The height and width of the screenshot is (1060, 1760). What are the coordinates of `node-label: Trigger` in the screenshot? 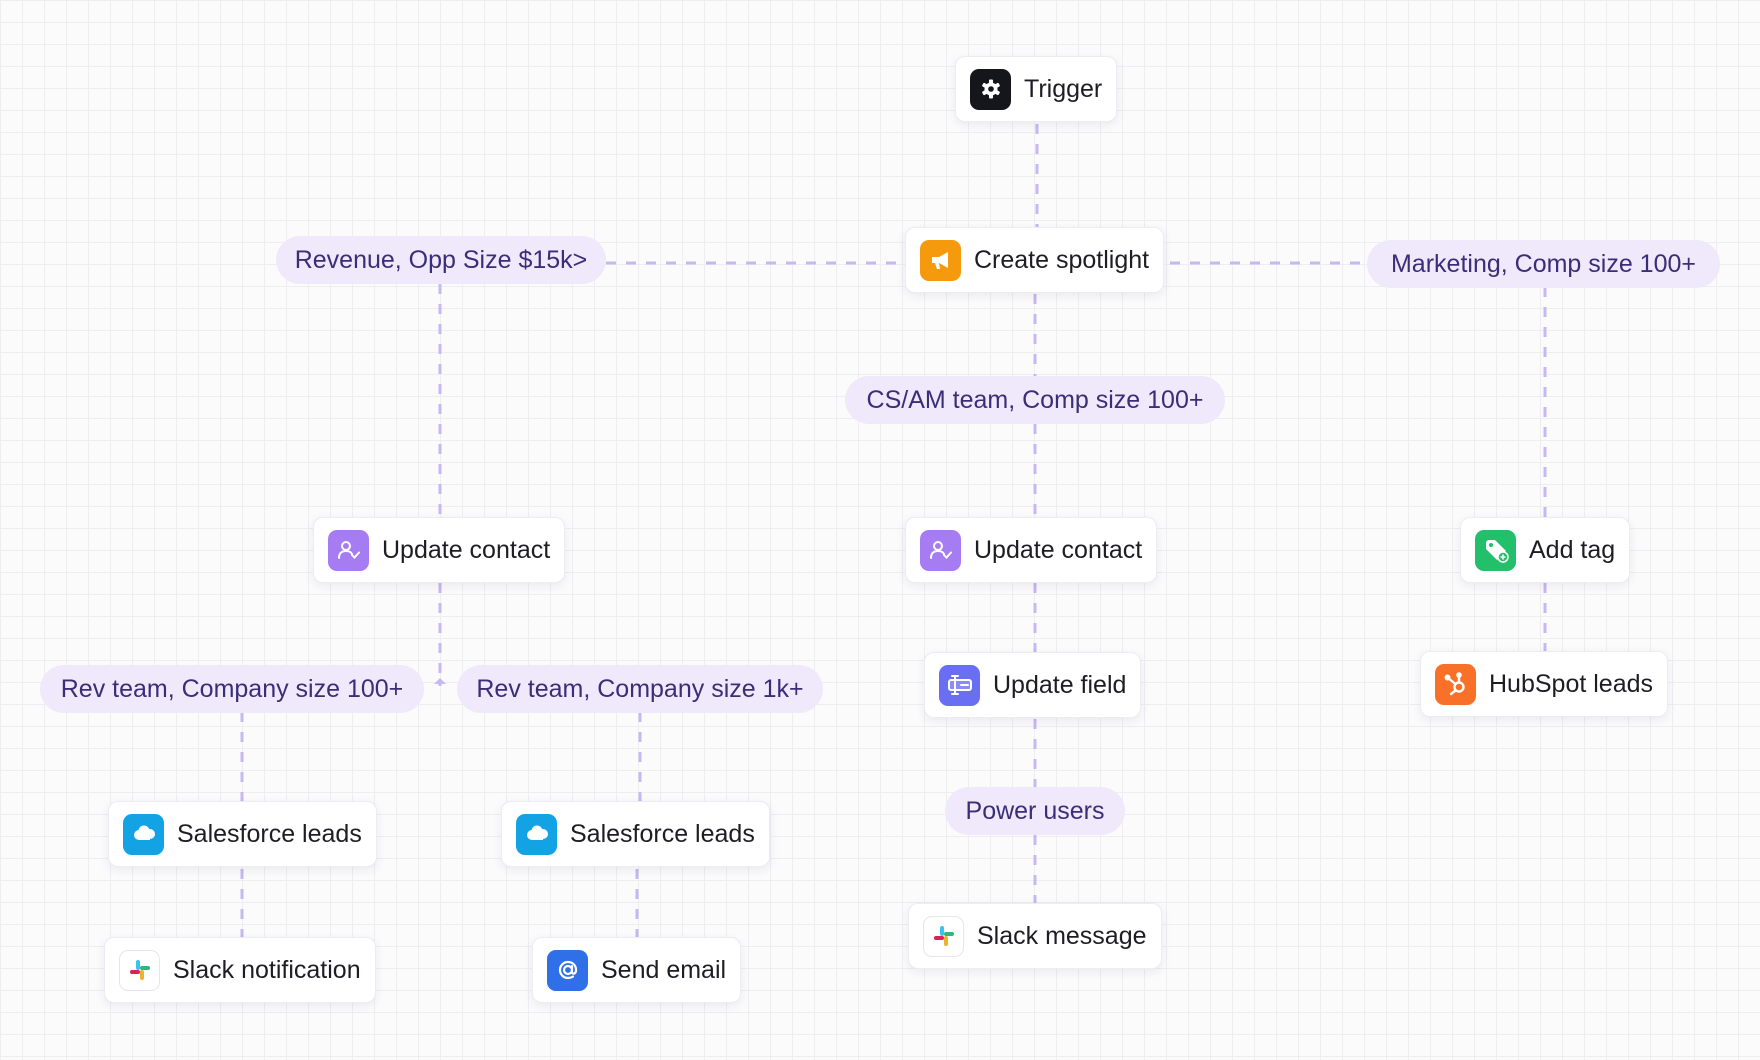 It's located at (1063, 88).